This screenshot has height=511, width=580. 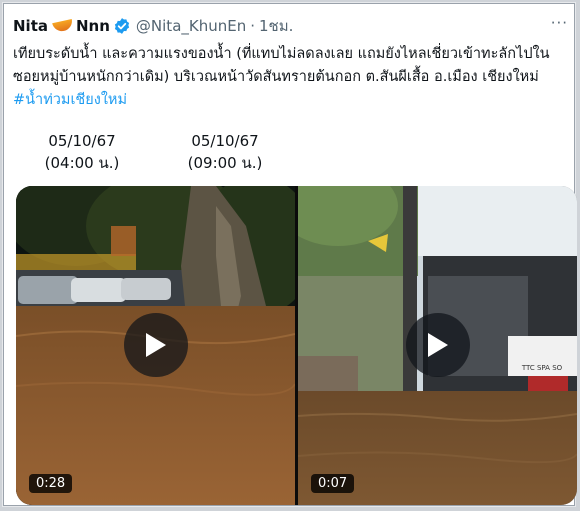 What do you see at coordinates (82, 152) in the screenshot?
I see `timestamp-label-1: 05/10/67 (04:00 น.)` at bounding box center [82, 152].